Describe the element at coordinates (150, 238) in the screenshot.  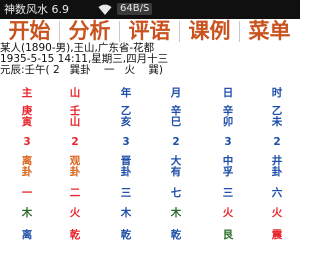
I see `grid-row: 离乾乾乾艮震` at that location.